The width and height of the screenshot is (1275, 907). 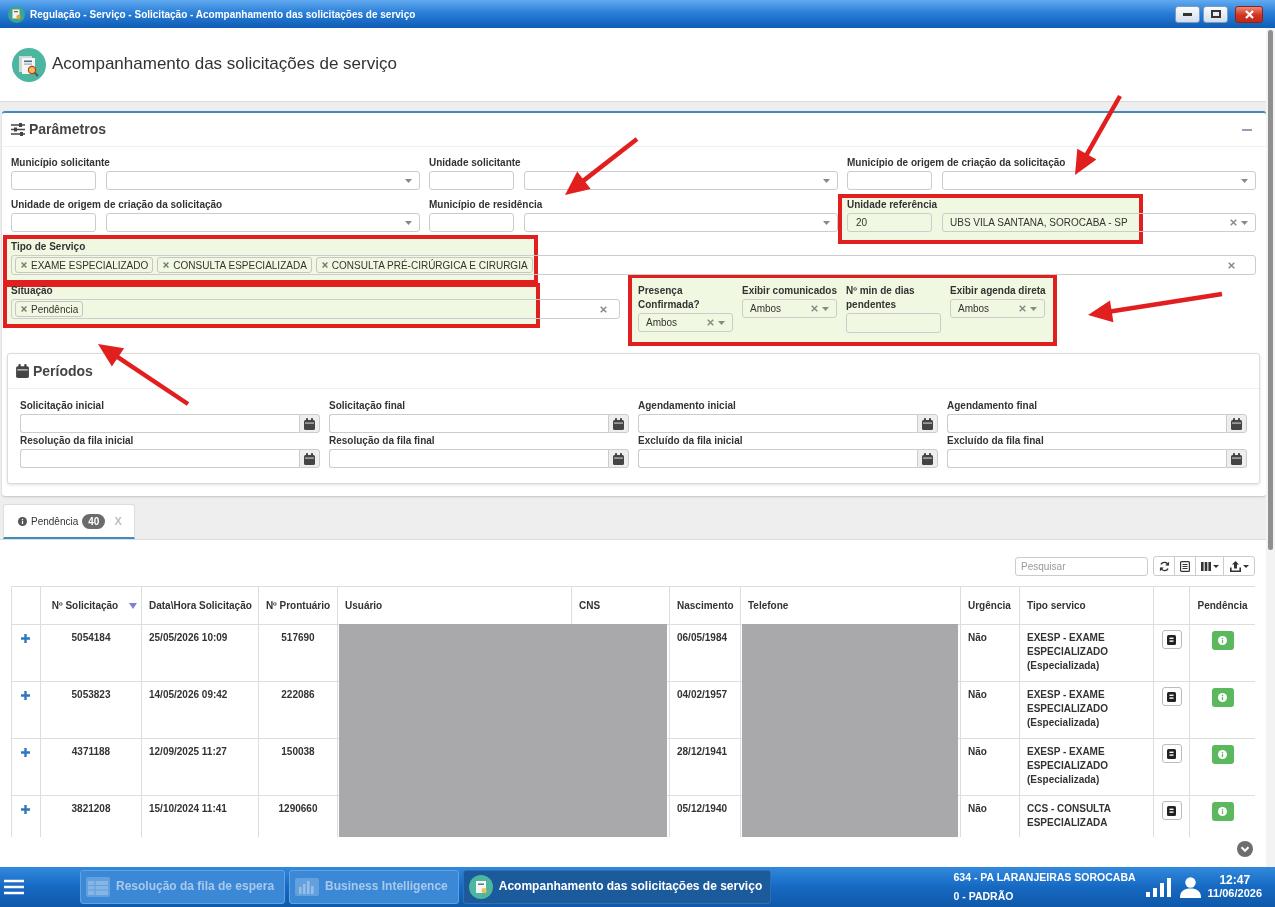 What do you see at coordinates (117, 205) in the screenshot?
I see `field-label: Unidade de origem de criação da solicitação` at bounding box center [117, 205].